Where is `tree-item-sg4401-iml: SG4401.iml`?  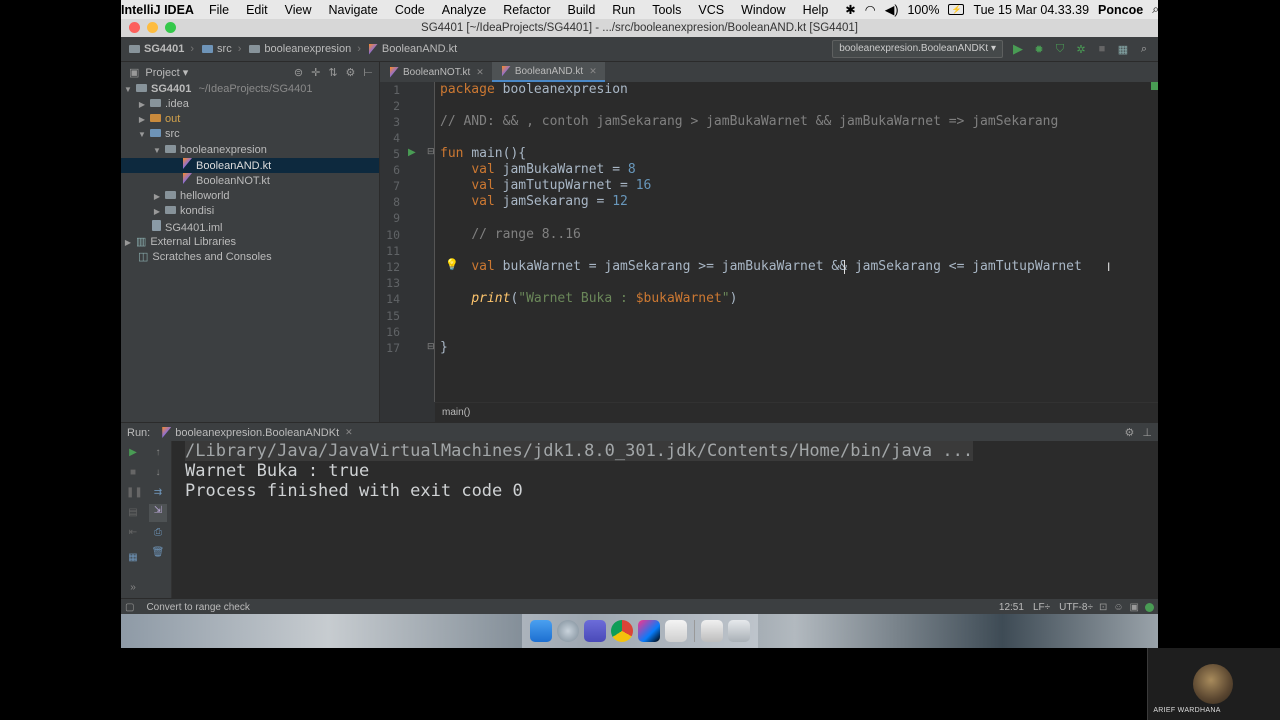
tree-item-sg4401-iml: SG4401.iml is located at coordinates (265, 227).